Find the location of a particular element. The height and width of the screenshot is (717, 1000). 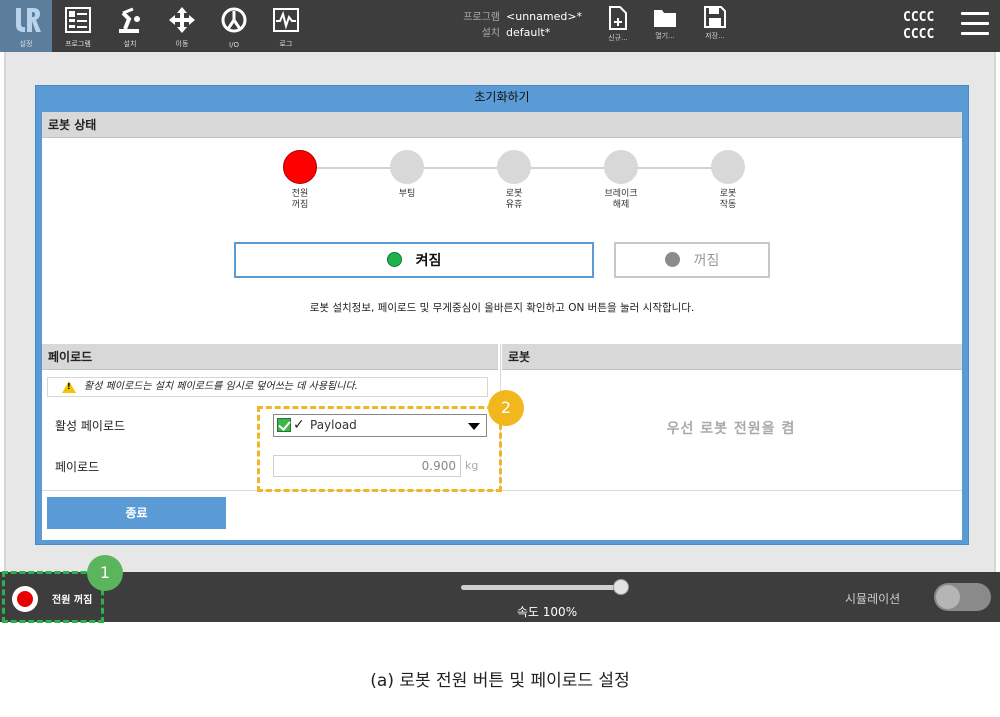

payload-header: 페이로드 is located at coordinates (270, 357).